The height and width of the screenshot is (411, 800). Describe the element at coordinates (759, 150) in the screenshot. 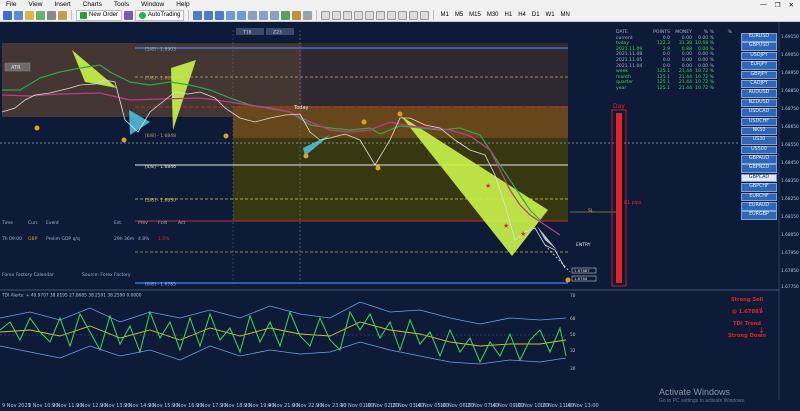

I see `symbol-button-us500: US500` at that location.